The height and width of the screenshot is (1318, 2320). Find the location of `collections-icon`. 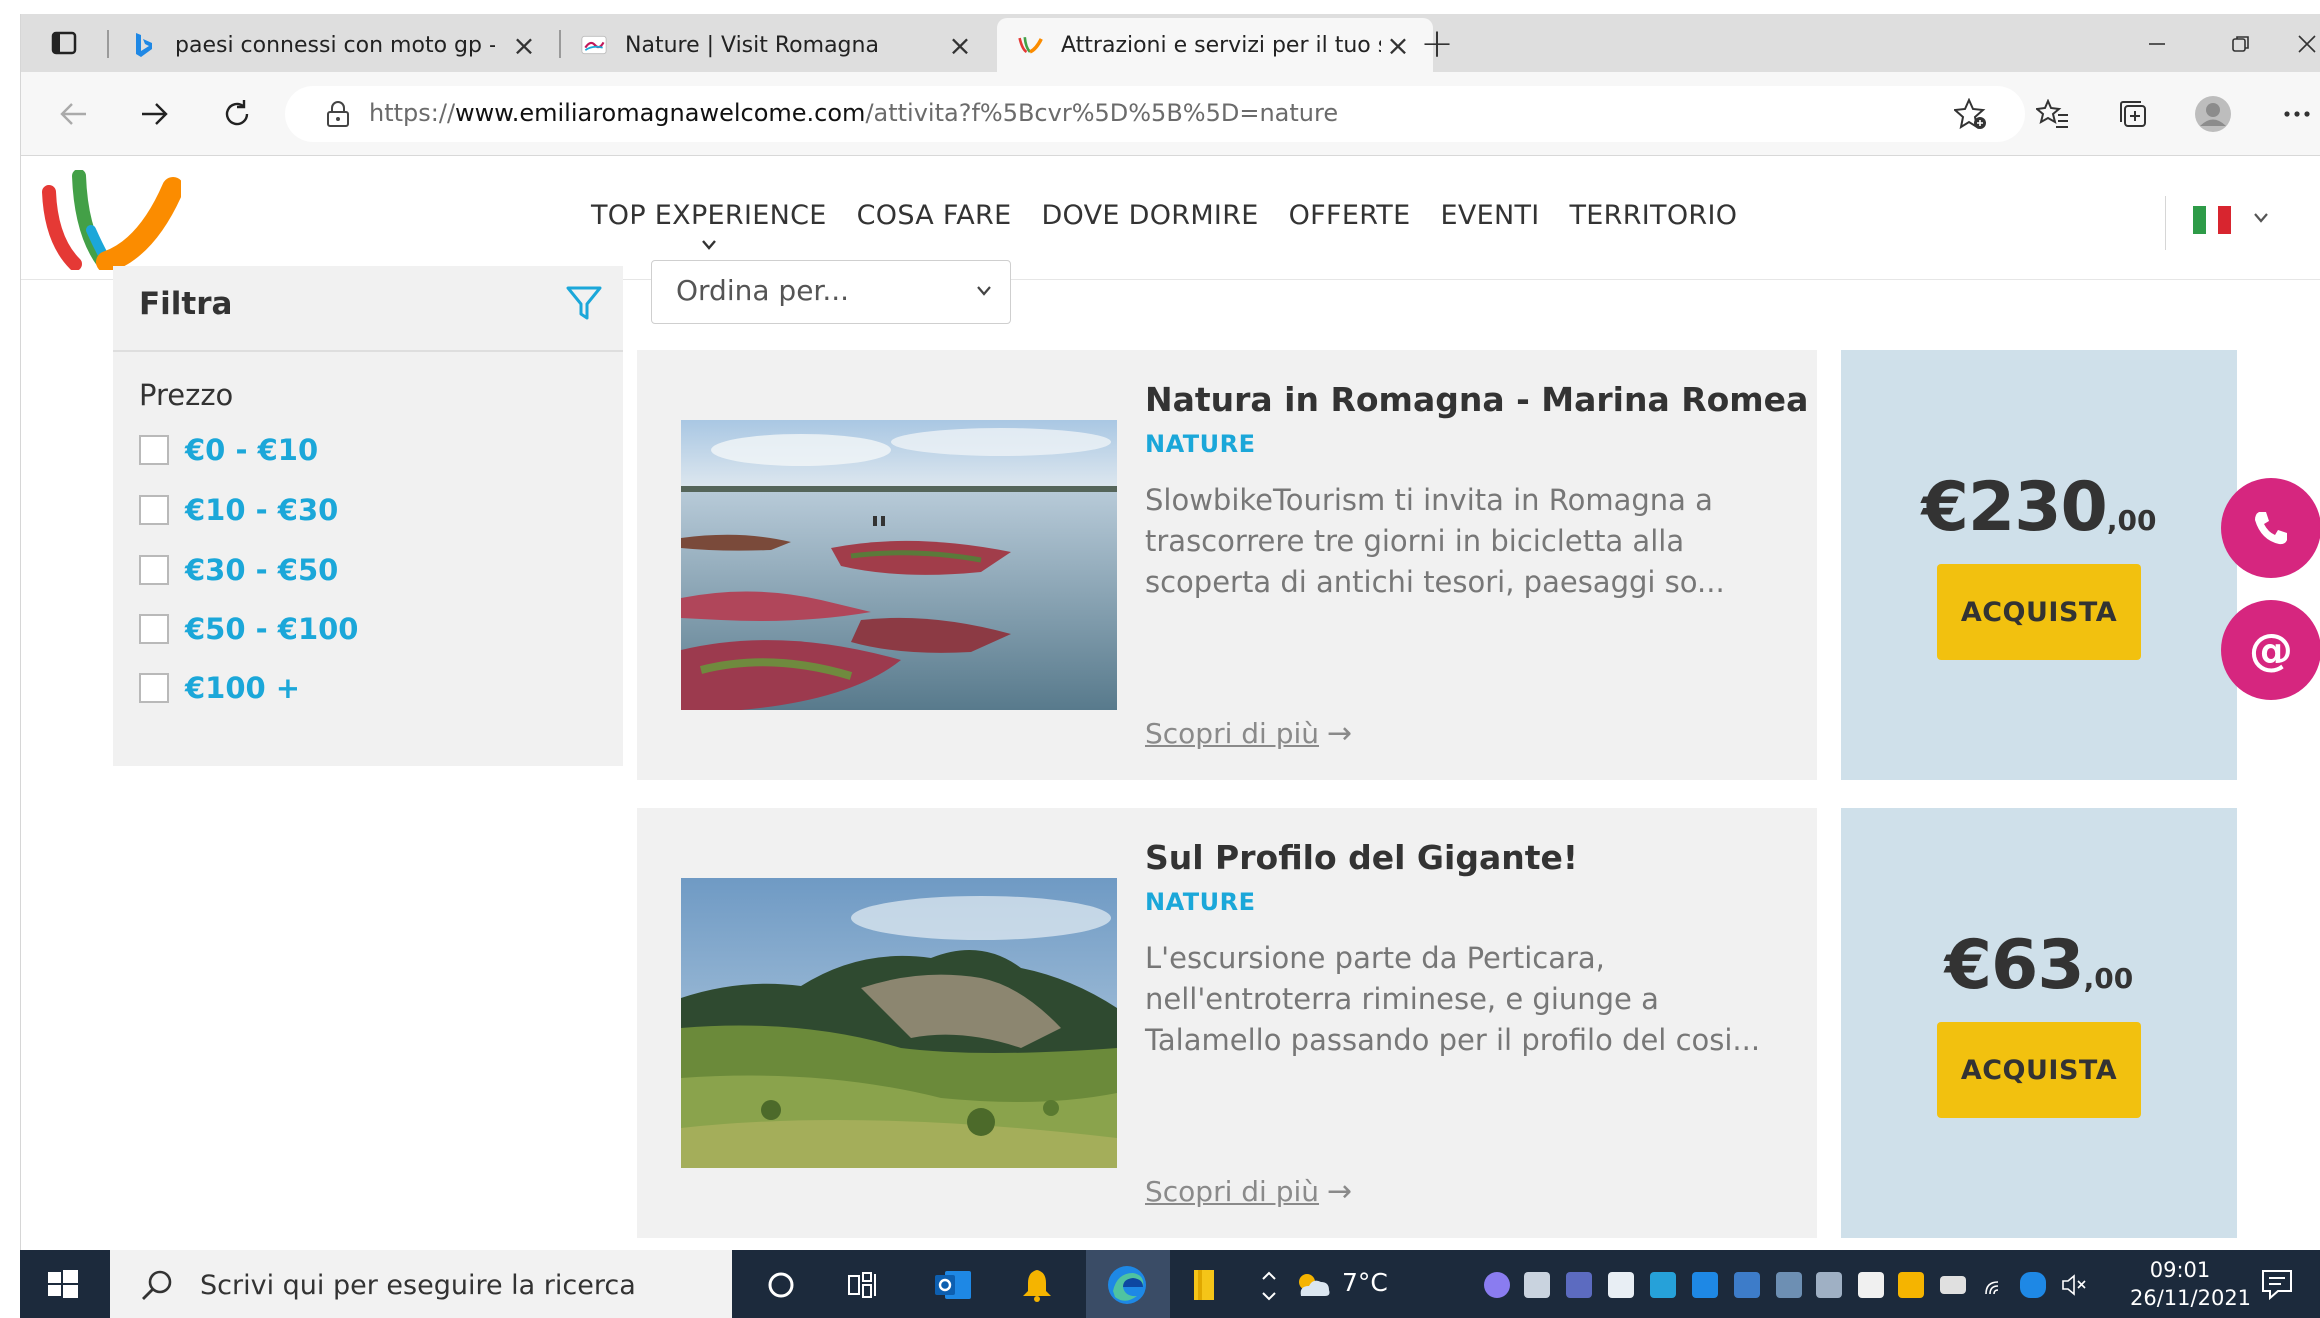

collections-icon is located at coordinates (2133, 114).